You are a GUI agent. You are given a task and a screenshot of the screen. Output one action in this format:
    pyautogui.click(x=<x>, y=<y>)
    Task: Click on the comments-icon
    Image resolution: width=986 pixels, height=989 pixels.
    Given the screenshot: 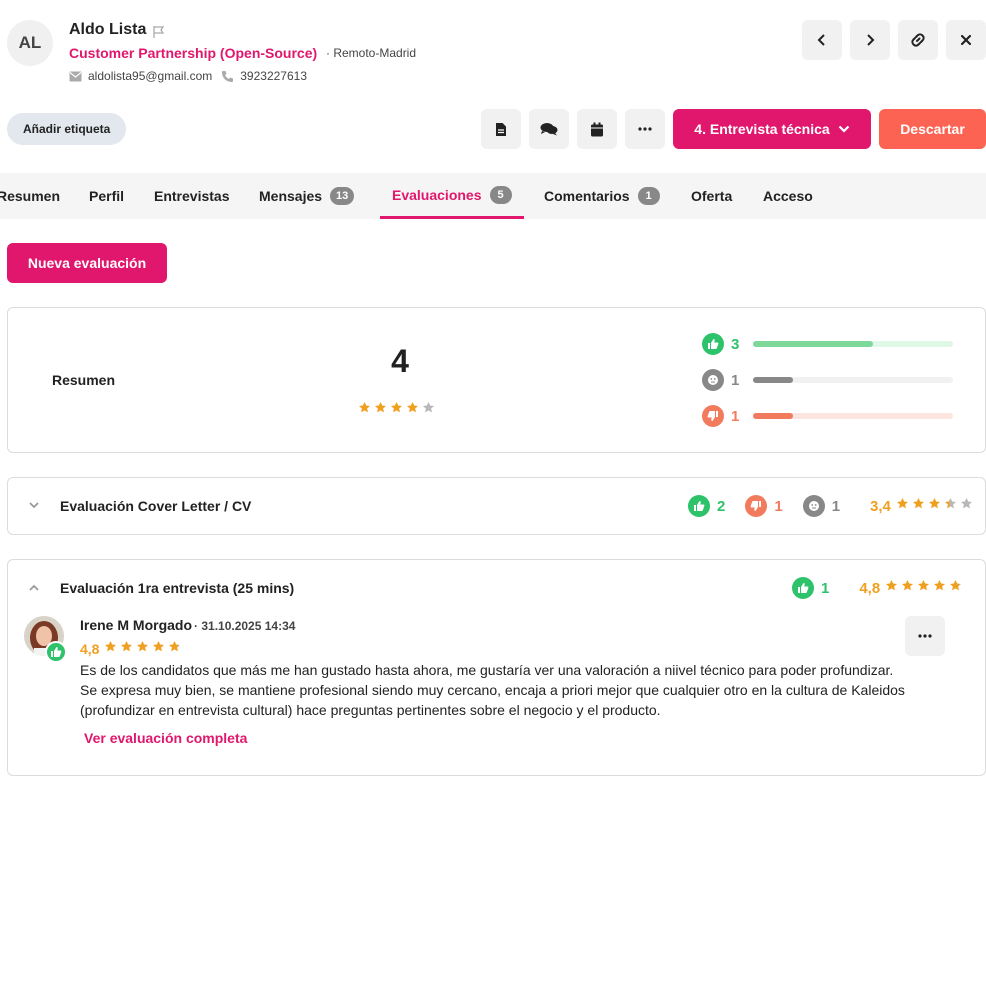 What is the action you would take?
    pyautogui.click(x=549, y=129)
    